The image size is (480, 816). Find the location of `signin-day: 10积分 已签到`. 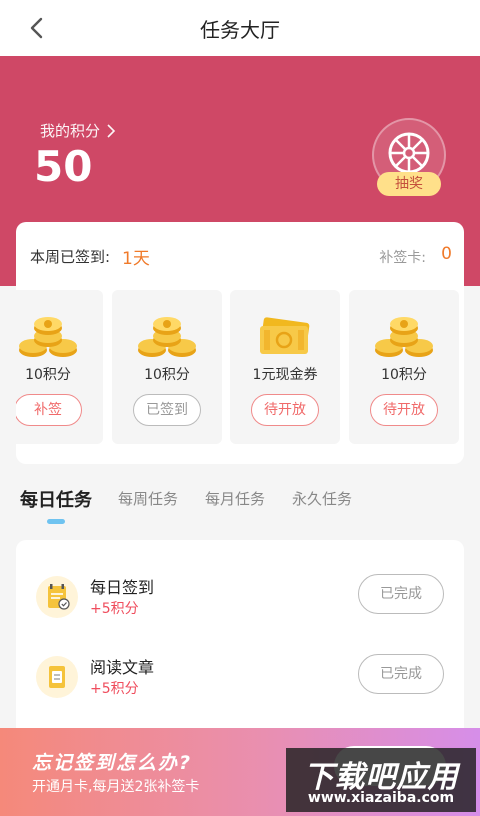

signin-day: 10积分 已签到 is located at coordinates (167, 367).